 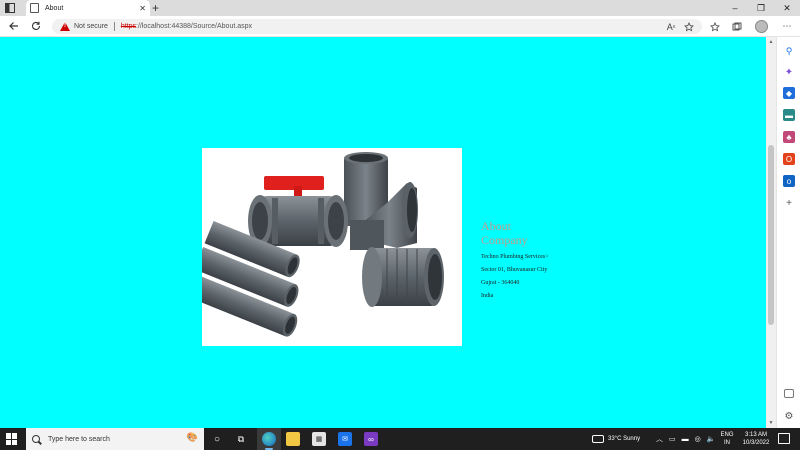 What do you see at coordinates (789, 159) in the screenshot?
I see `office-icon: O` at bounding box center [789, 159].